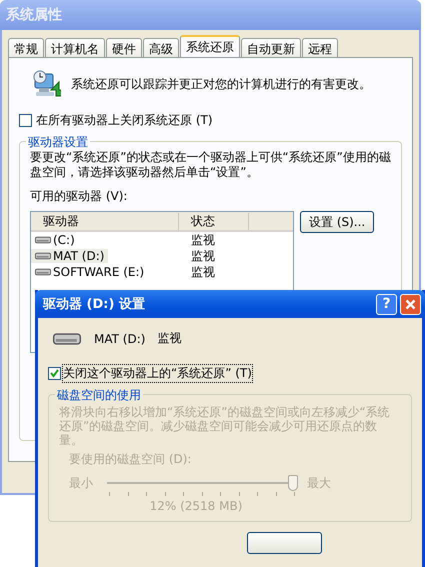 Image resolution: width=425 pixels, height=567 pixels. I want to click on tab: 硬件, so click(124, 47).